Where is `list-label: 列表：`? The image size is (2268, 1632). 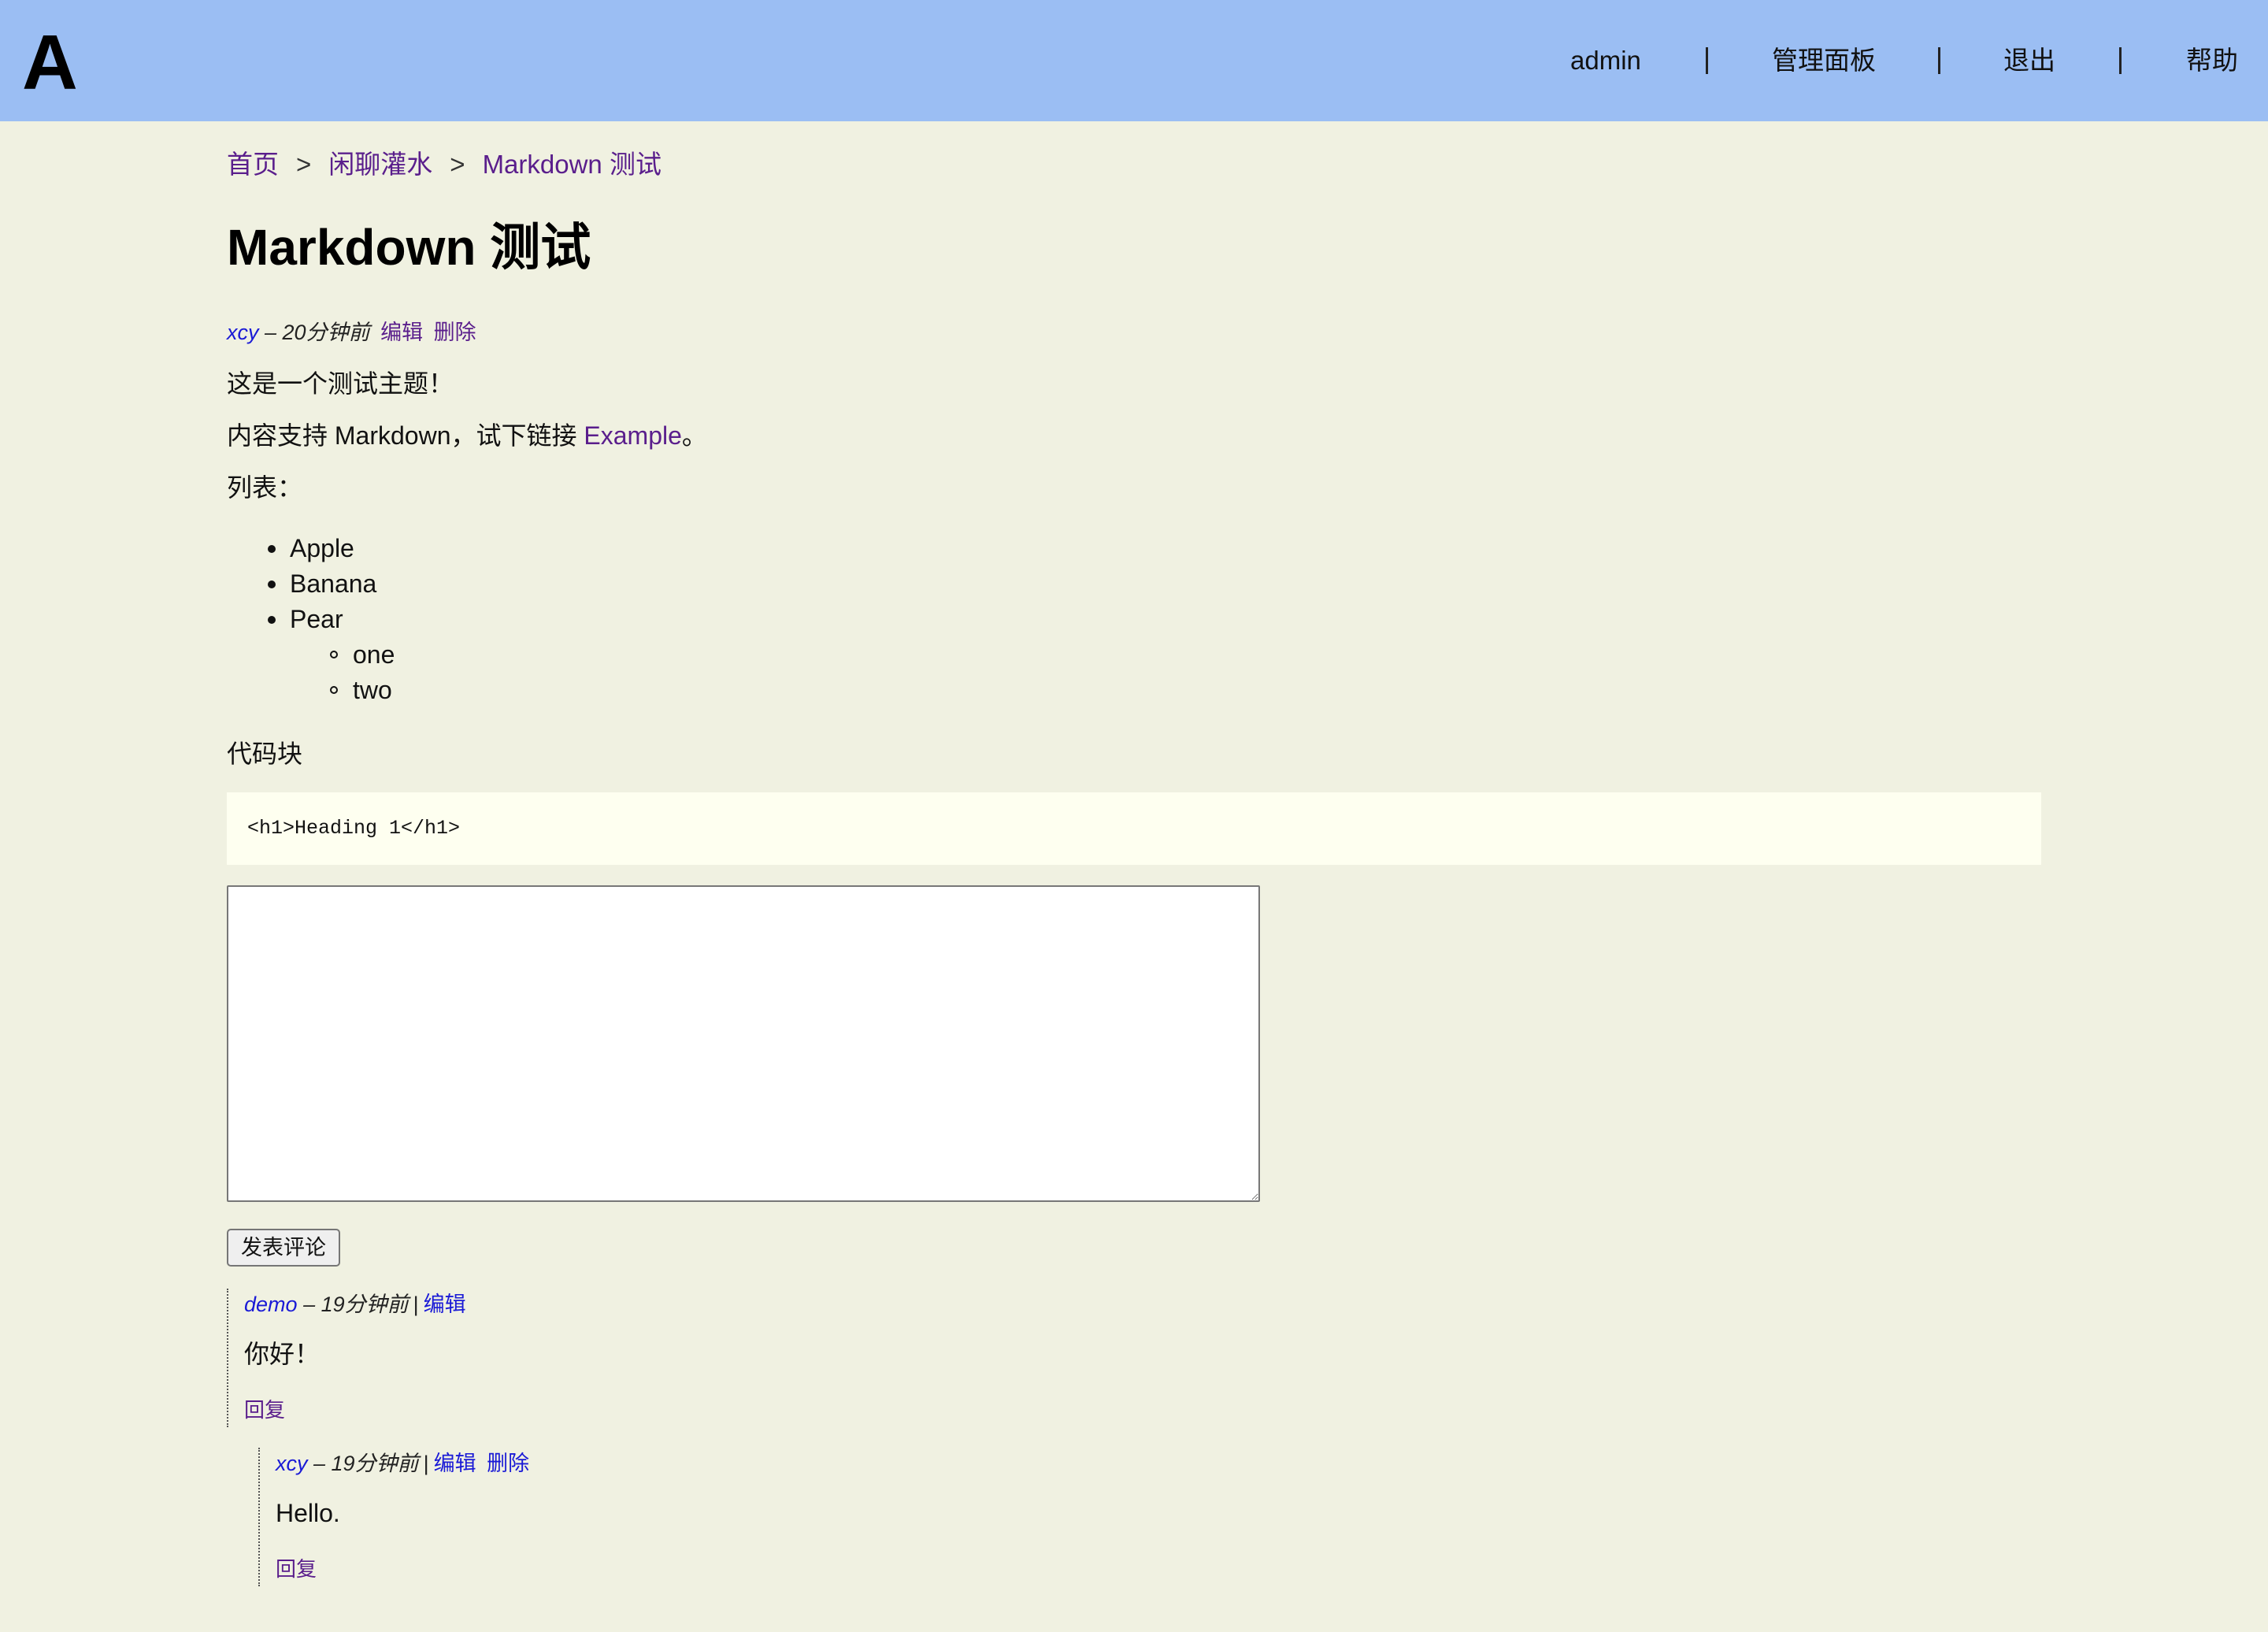
list-label: 列表： is located at coordinates (265, 487).